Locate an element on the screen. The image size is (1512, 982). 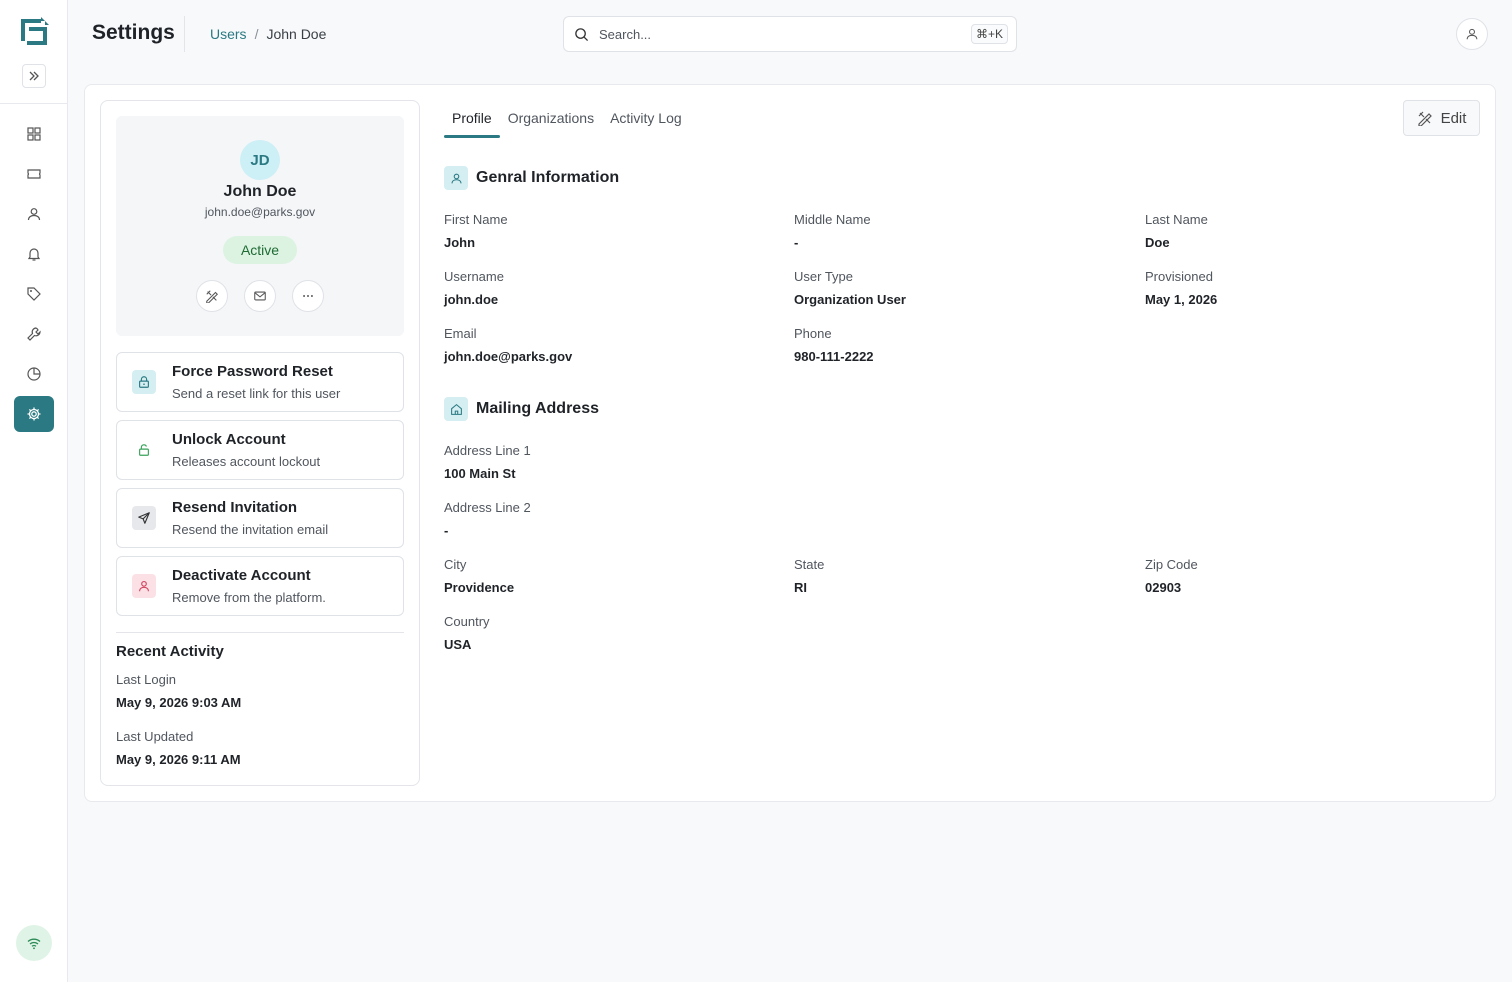
city-value: Providence is located at coordinates (479, 587).